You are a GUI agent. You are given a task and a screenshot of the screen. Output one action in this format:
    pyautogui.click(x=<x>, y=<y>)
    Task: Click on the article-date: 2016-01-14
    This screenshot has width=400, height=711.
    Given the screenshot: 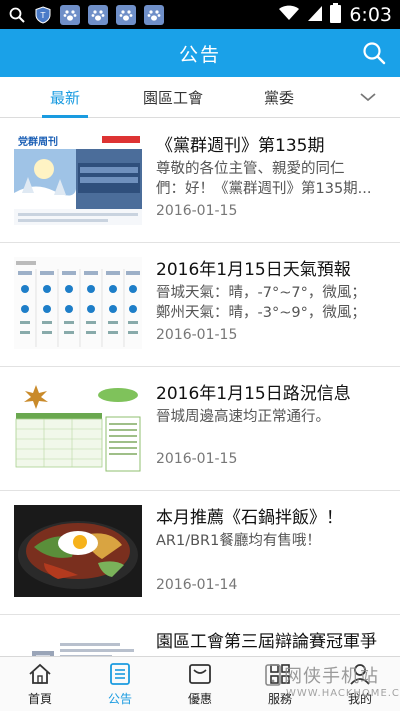 What is the action you would take?
    pyautogui.click(x=197, y=585)
    